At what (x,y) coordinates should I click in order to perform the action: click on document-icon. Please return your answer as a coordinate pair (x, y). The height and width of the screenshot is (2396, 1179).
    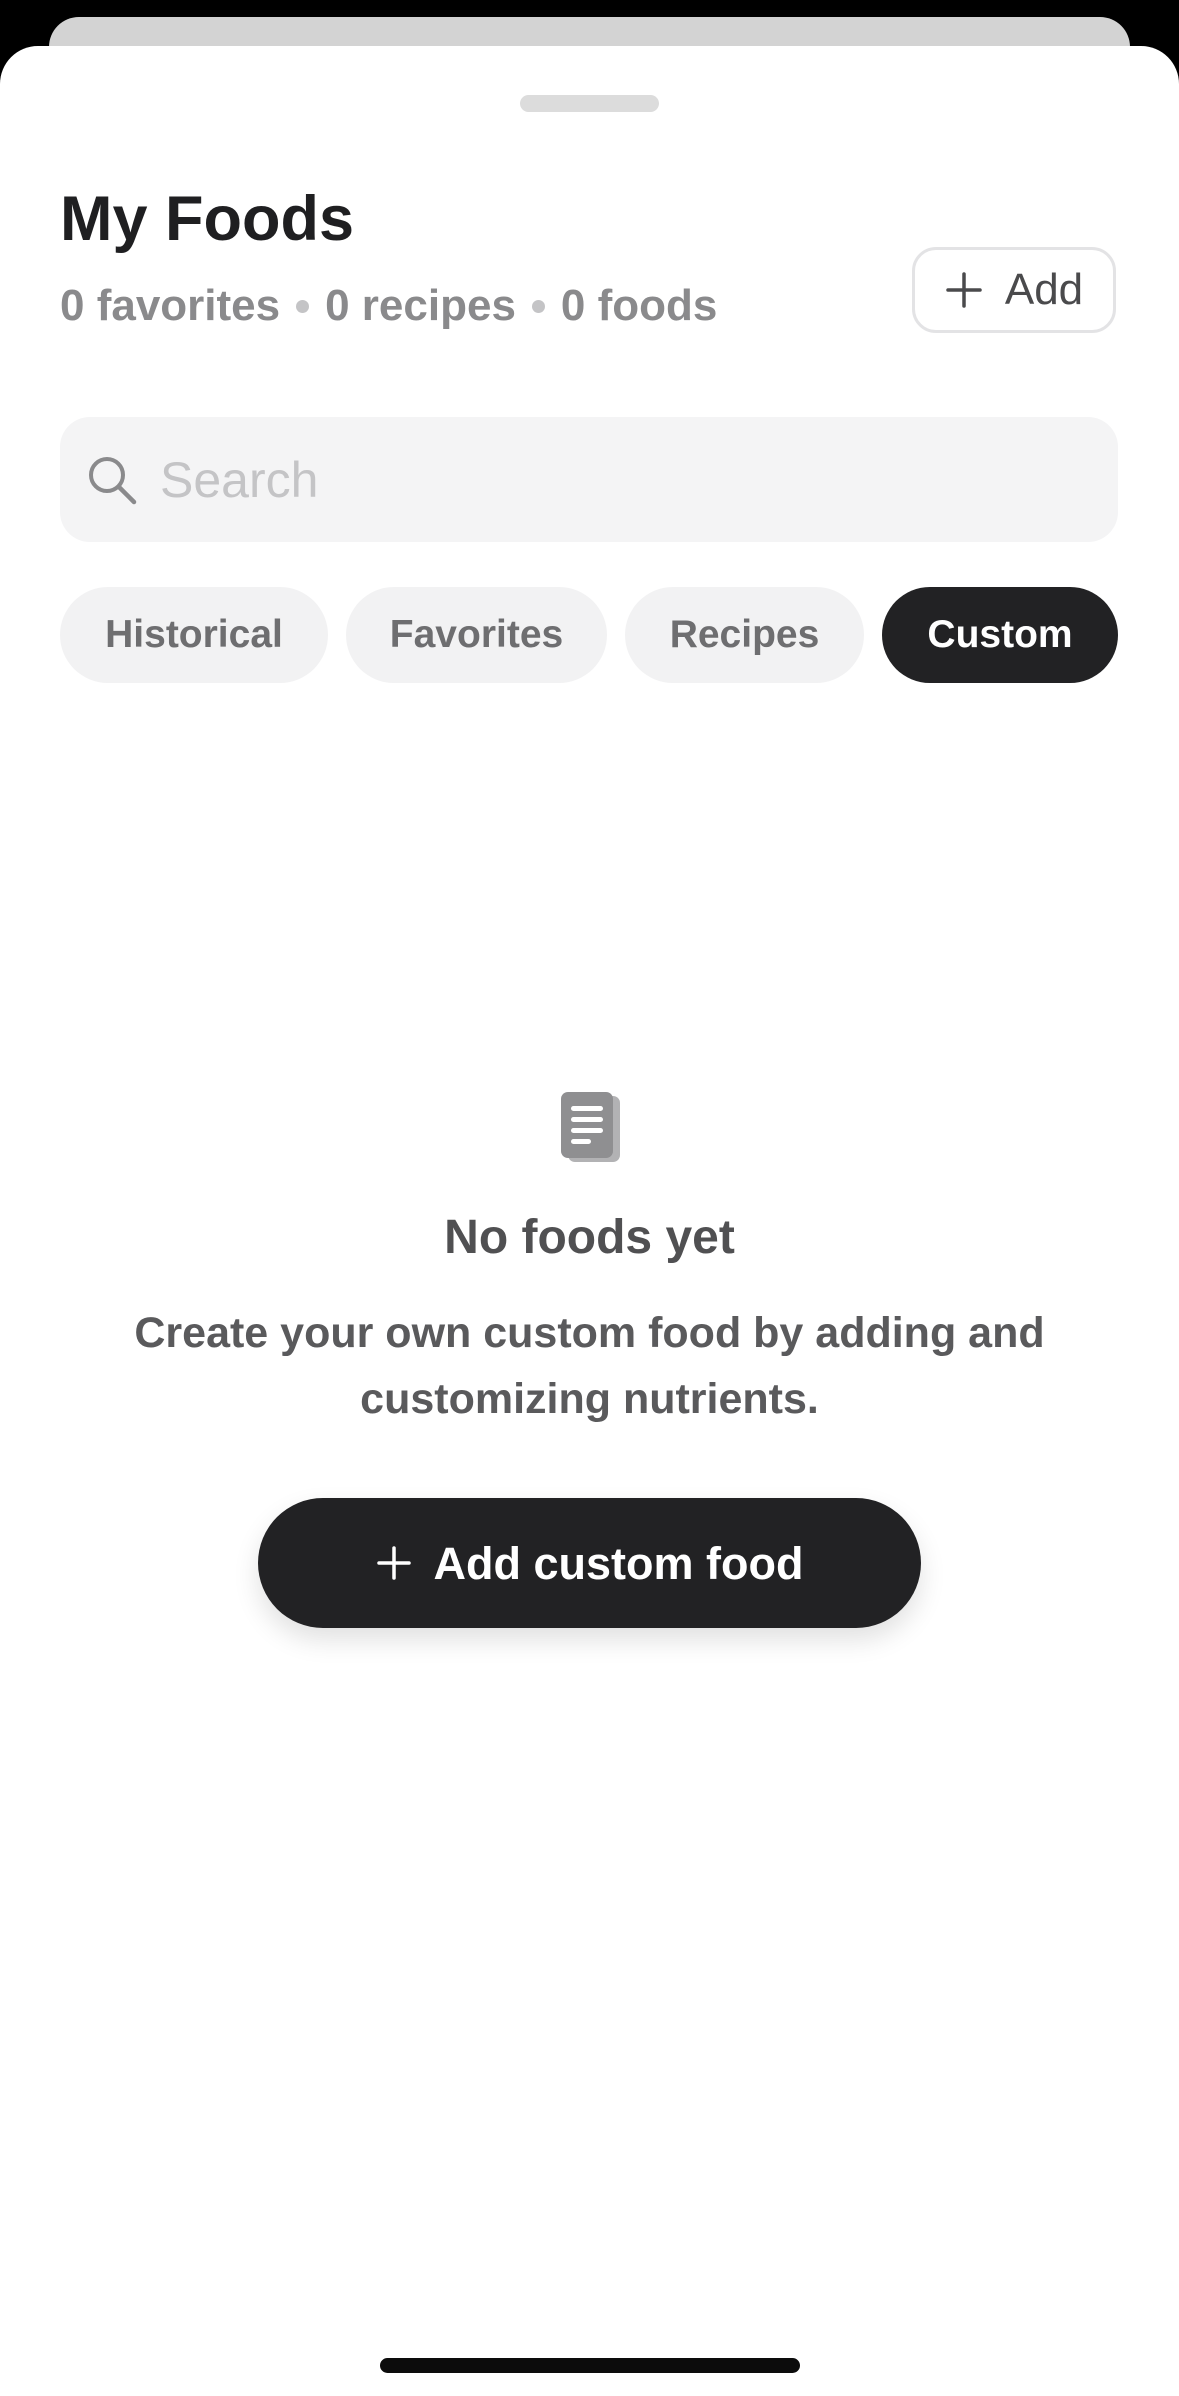
    Looking at the image, I should click on (591, 1128).